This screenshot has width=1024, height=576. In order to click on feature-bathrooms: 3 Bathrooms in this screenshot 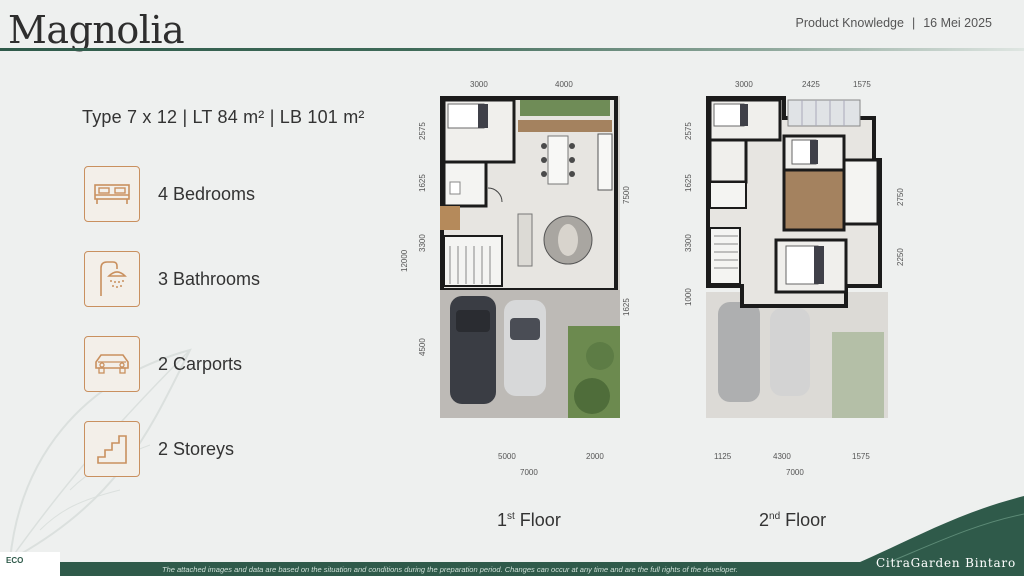, I will do `click(172, 279)`.